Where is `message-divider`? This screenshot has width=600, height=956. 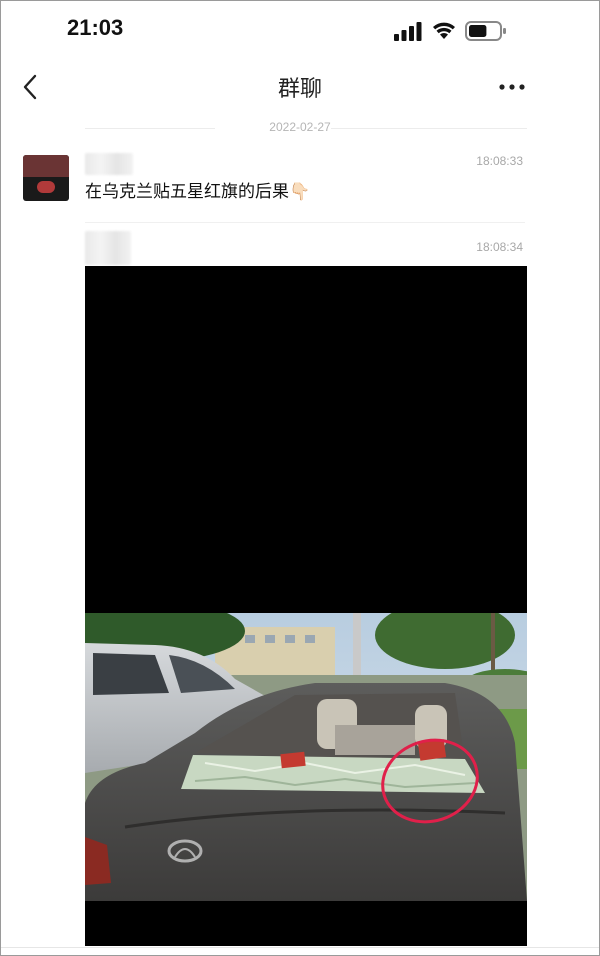
message-divider is located at coordinates (305, 222).